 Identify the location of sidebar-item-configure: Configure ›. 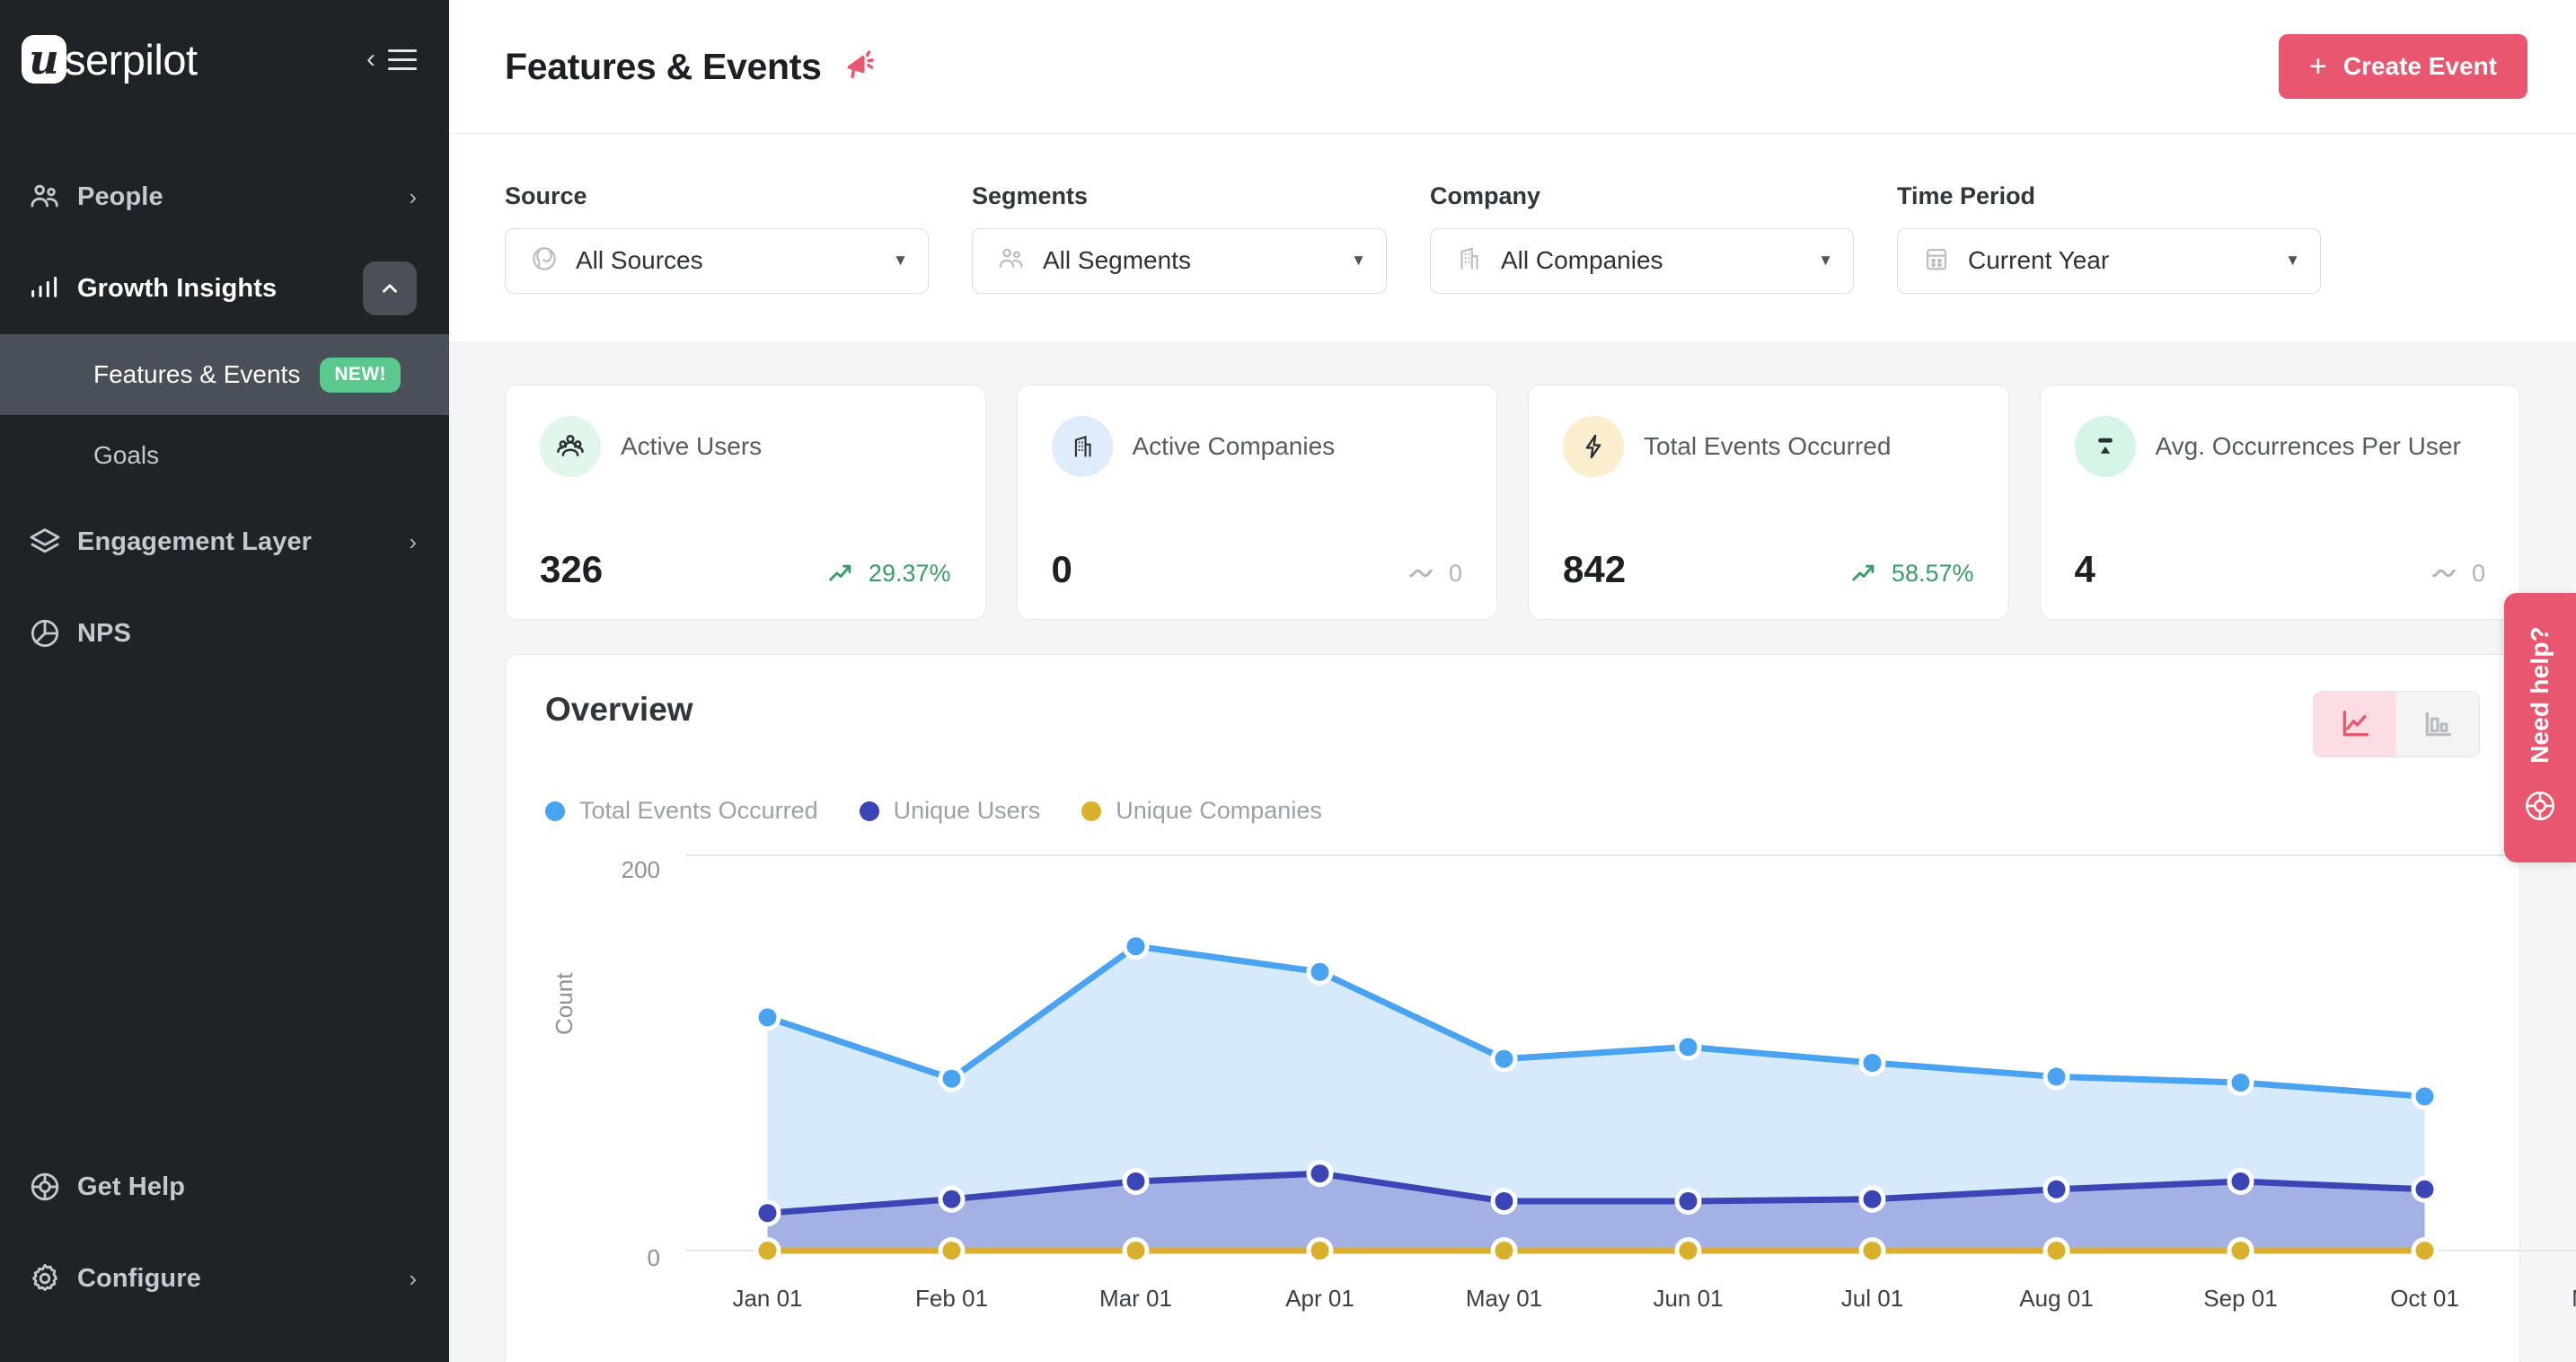
(224, 1278).